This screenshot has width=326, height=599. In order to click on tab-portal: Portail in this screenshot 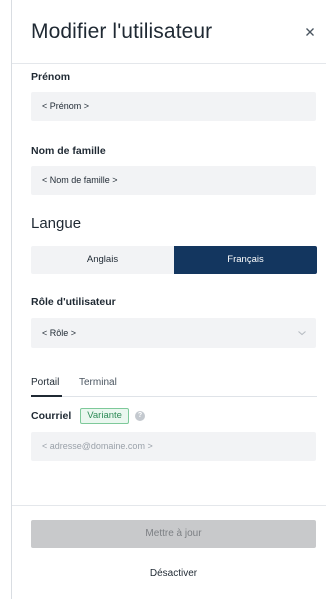, I will do `click(45, 382)`.